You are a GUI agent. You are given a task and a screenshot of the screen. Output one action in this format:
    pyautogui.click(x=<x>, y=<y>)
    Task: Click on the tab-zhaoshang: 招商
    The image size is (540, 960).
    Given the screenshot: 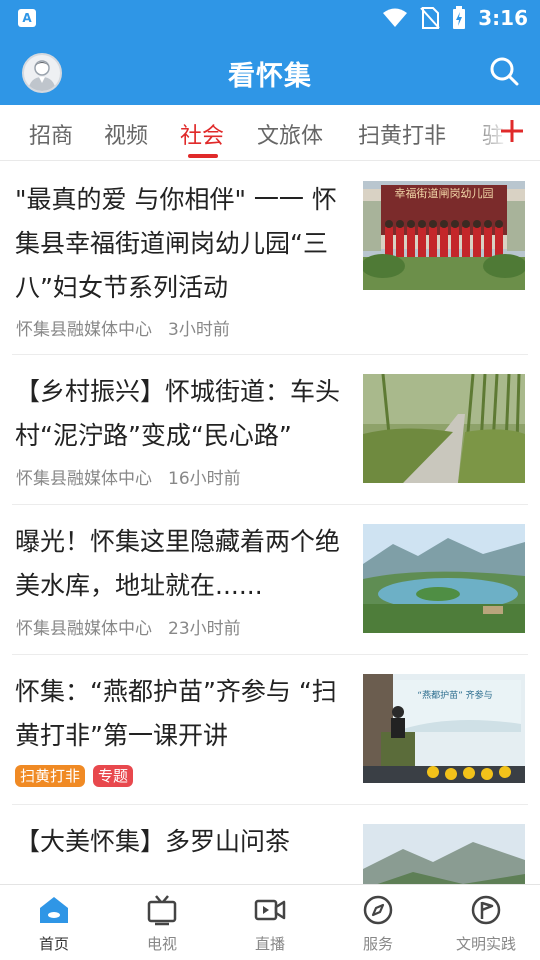 What is the action you would take?
    pyautogui.click(x=51, y=134)
    